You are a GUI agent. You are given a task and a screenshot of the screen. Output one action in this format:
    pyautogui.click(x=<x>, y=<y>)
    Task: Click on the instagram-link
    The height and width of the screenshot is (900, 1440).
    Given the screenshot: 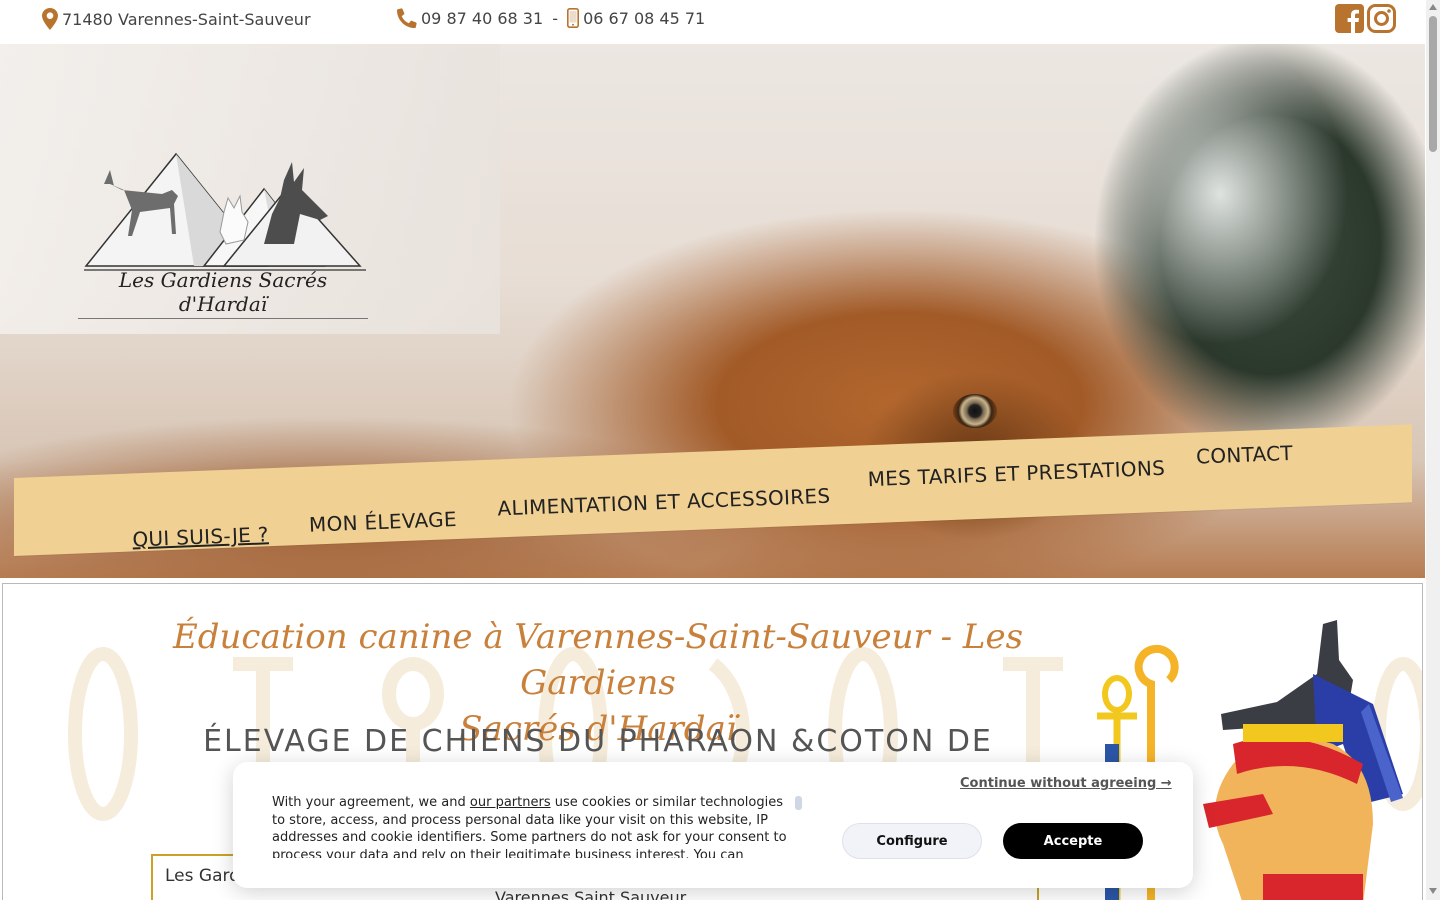 What is the action you would take?
    pyautogui.click(x=1381, y=18)
    